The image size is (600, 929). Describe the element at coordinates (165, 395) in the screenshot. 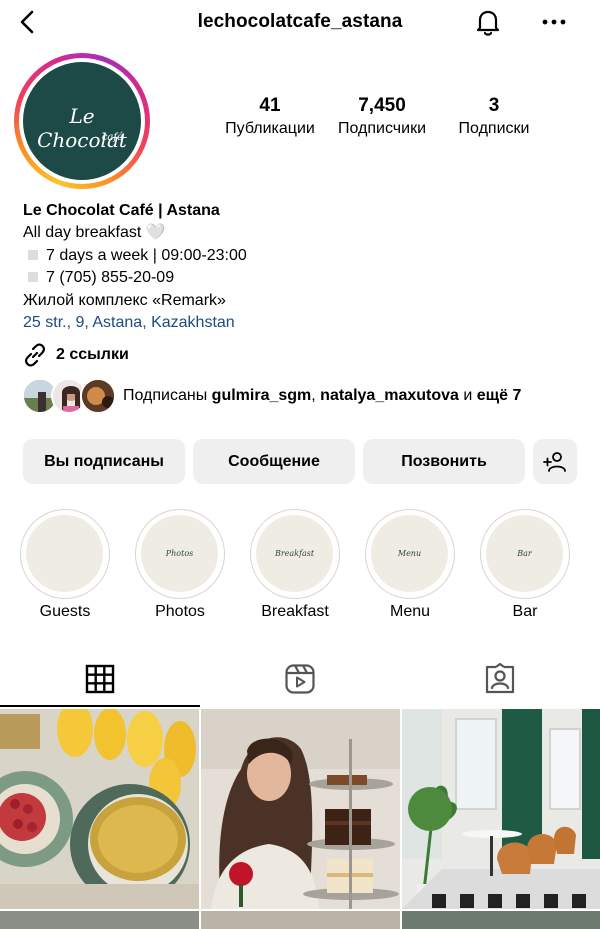

I see `followed-by-prefix: Подписаны` at that location.